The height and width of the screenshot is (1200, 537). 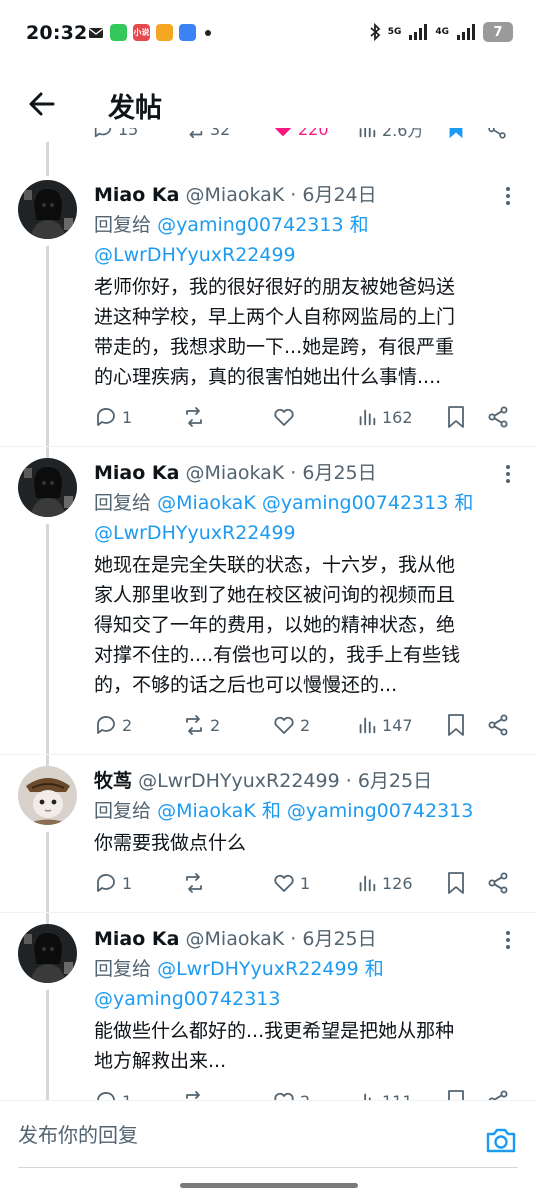 I want to click on retweet-action: 32, so click(x=207, y=136).